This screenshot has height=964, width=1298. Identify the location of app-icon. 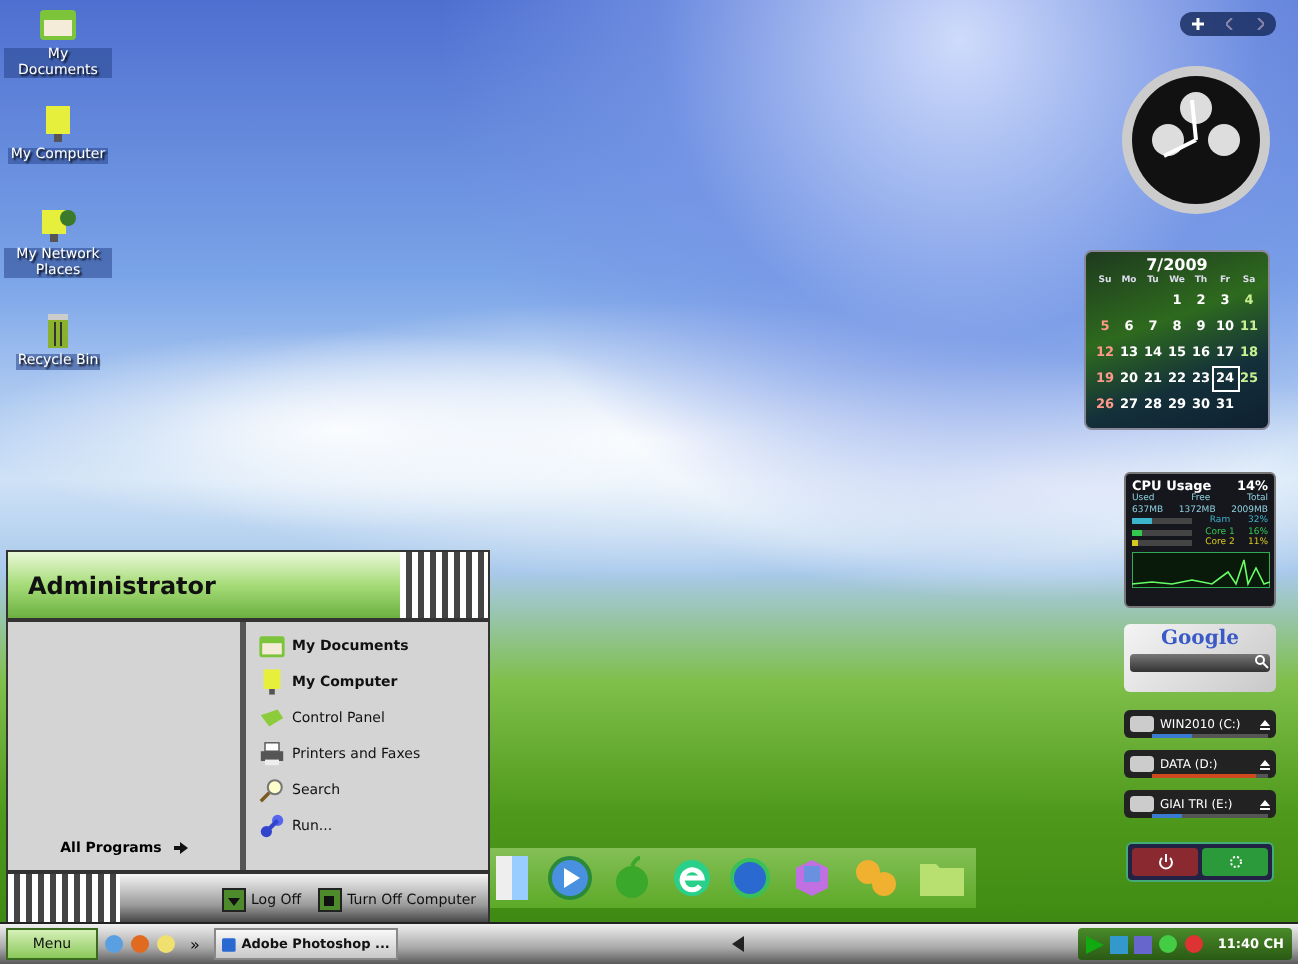
(228, 944).